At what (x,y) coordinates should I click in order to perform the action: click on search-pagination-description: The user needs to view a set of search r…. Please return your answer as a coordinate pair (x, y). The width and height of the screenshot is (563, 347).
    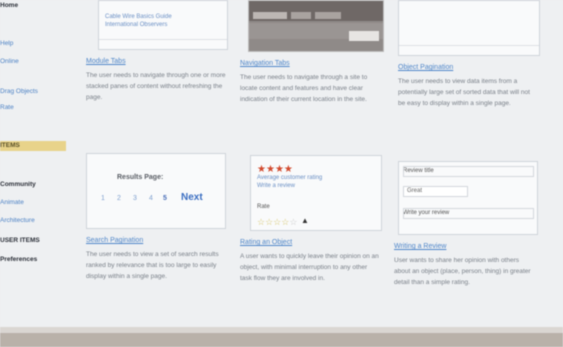
    Looking at the image, I should click on (152, 265).